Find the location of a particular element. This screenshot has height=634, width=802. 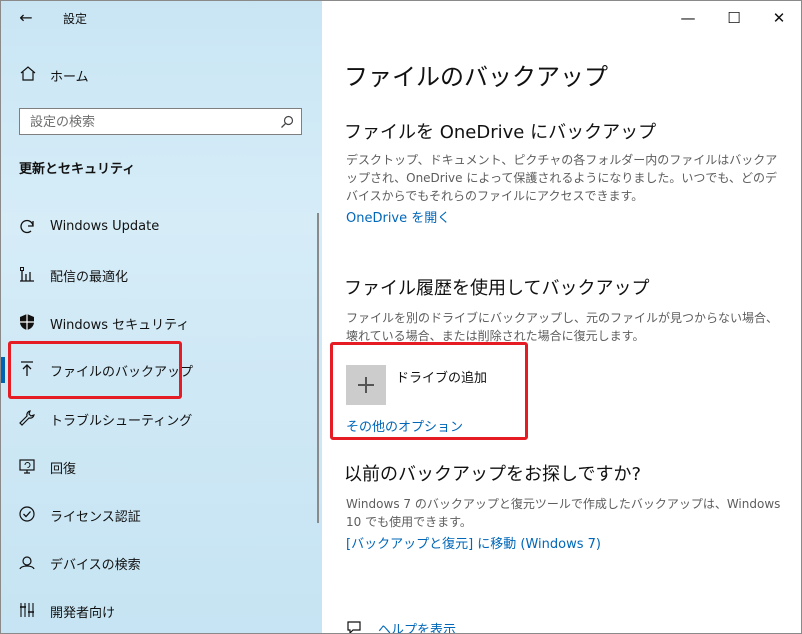

add-drive-label: ドライブの追加 is located at coordinates (441, 376).